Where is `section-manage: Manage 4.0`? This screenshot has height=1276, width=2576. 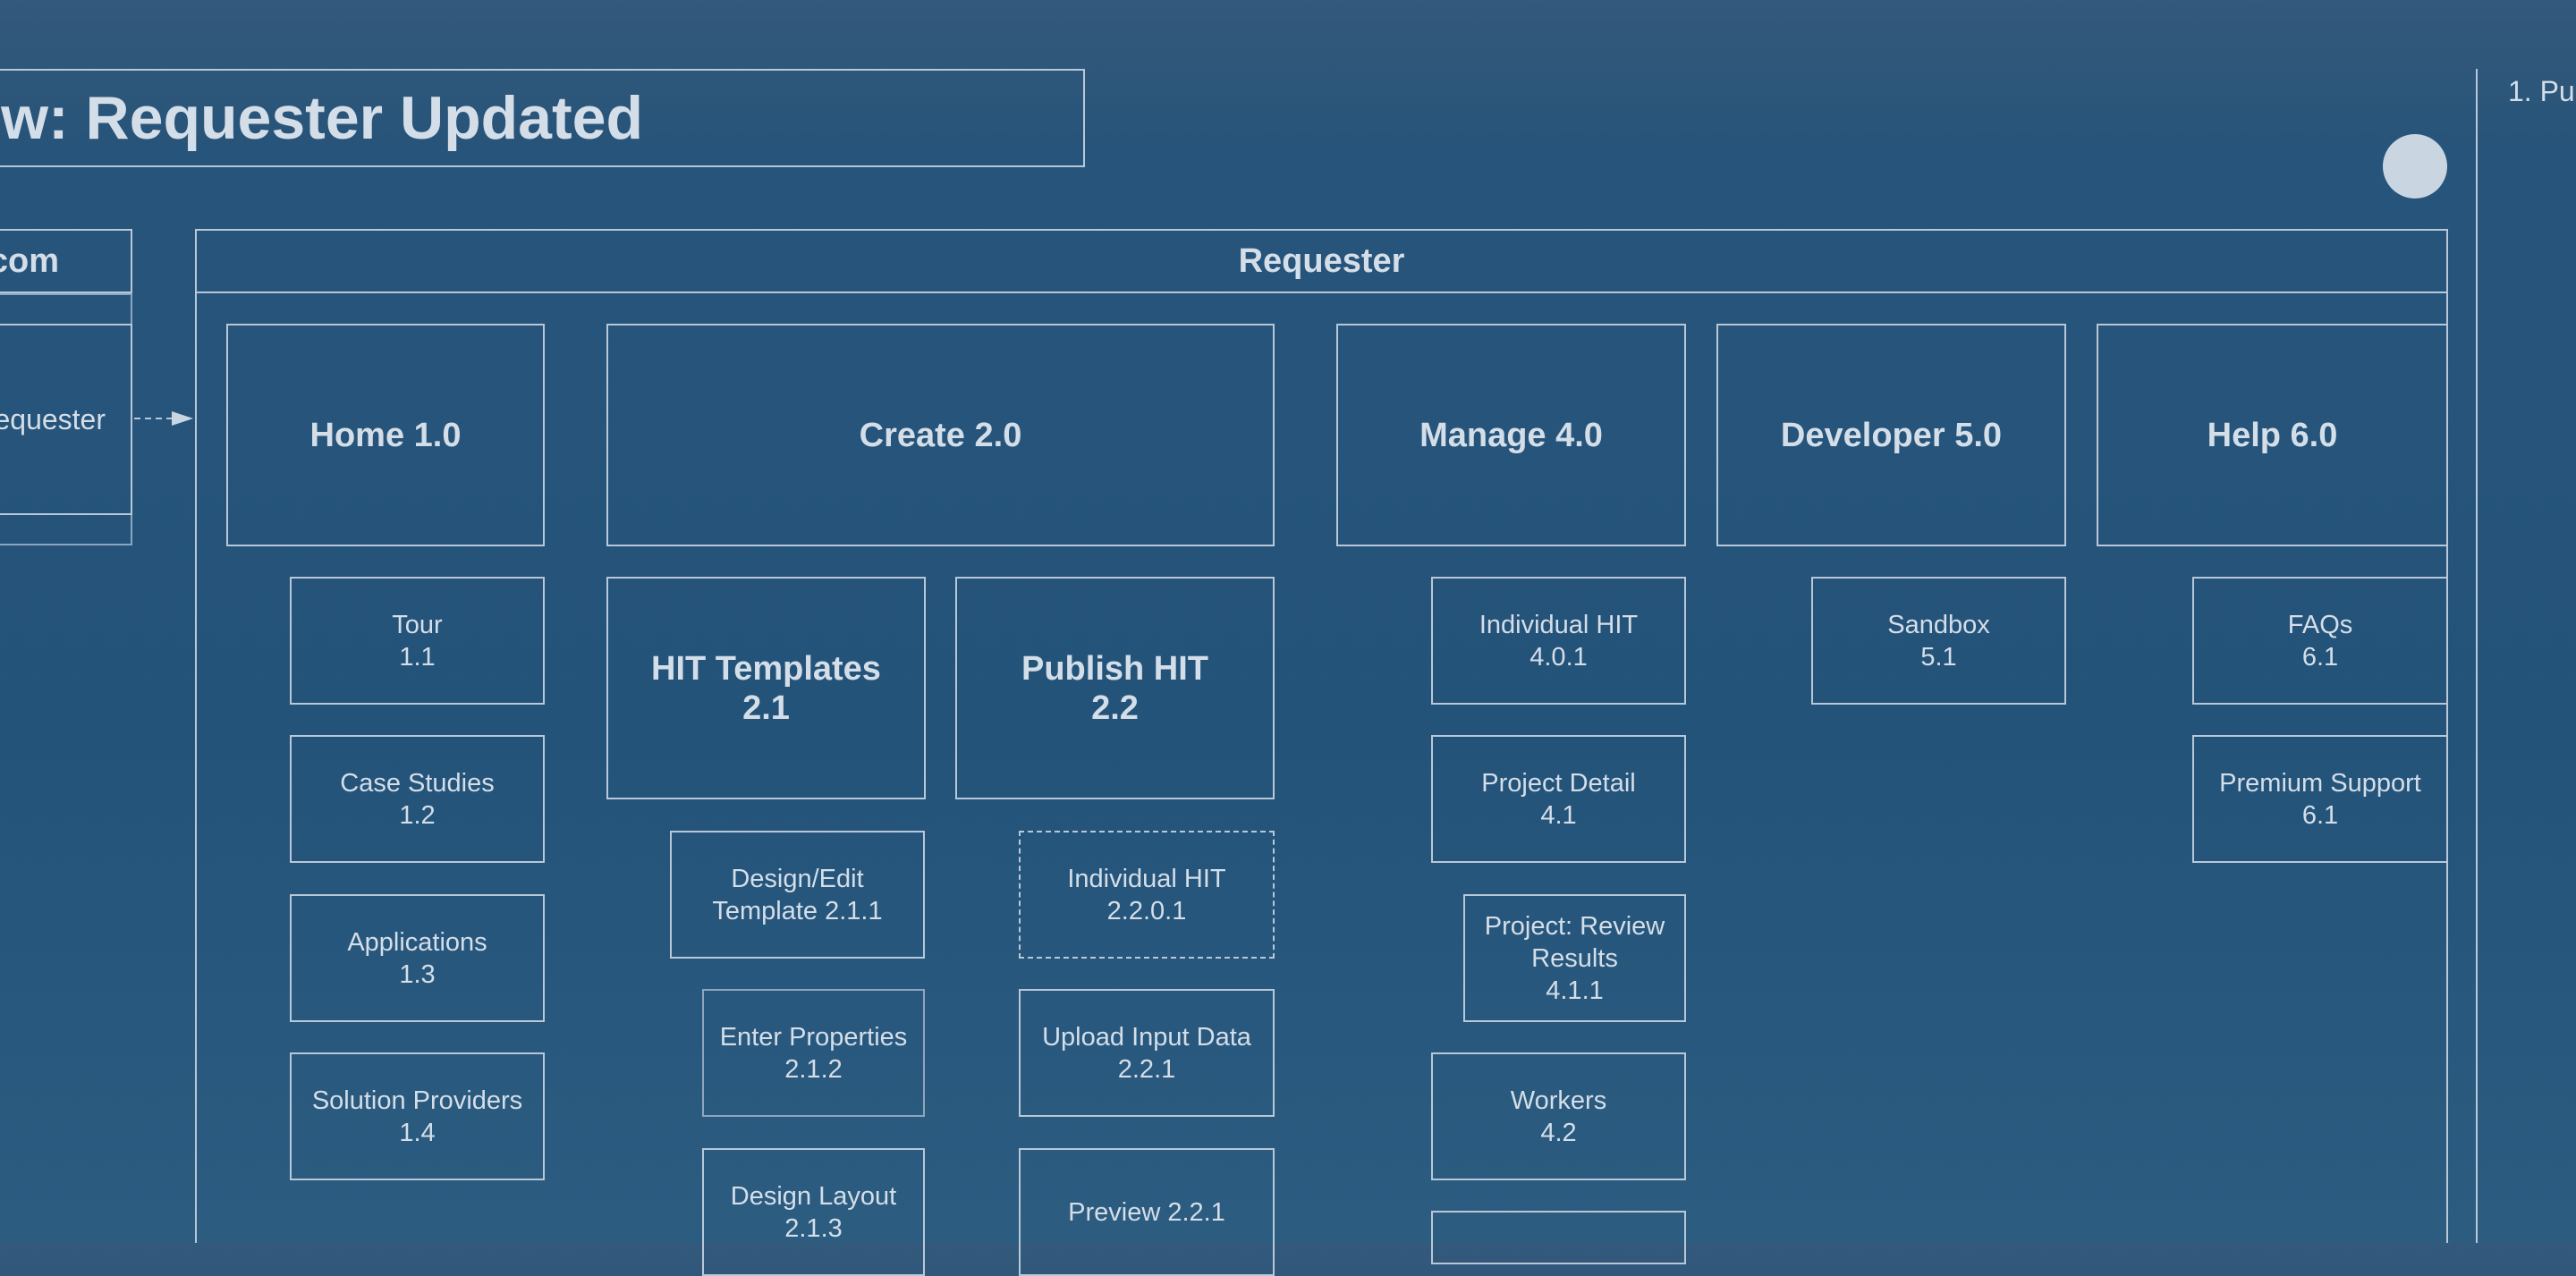 section-manage: Manage 4.0 is located at coordinates (1511, 435).